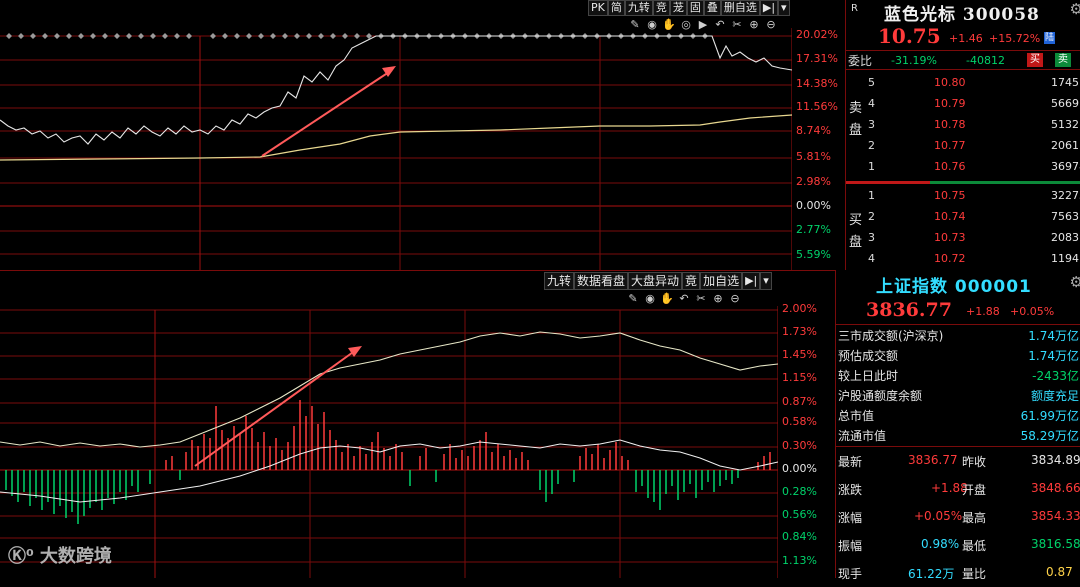 This screenshot has height=587, width=1080. What do you see at coordinates (559, 281) in the screenshot?
I see `tb-jiuzhuan-2: 九转` at bounding box center [559, 281].